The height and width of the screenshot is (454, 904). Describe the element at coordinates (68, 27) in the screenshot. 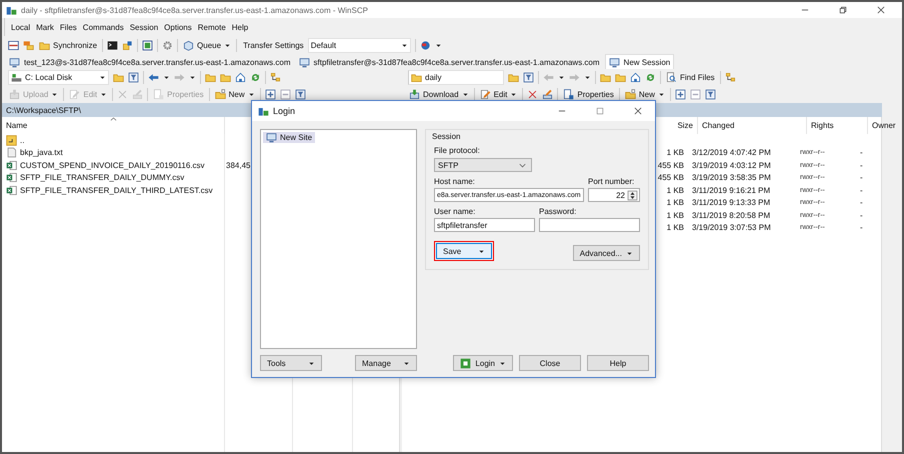

I see `menu-item: Files` at that location.